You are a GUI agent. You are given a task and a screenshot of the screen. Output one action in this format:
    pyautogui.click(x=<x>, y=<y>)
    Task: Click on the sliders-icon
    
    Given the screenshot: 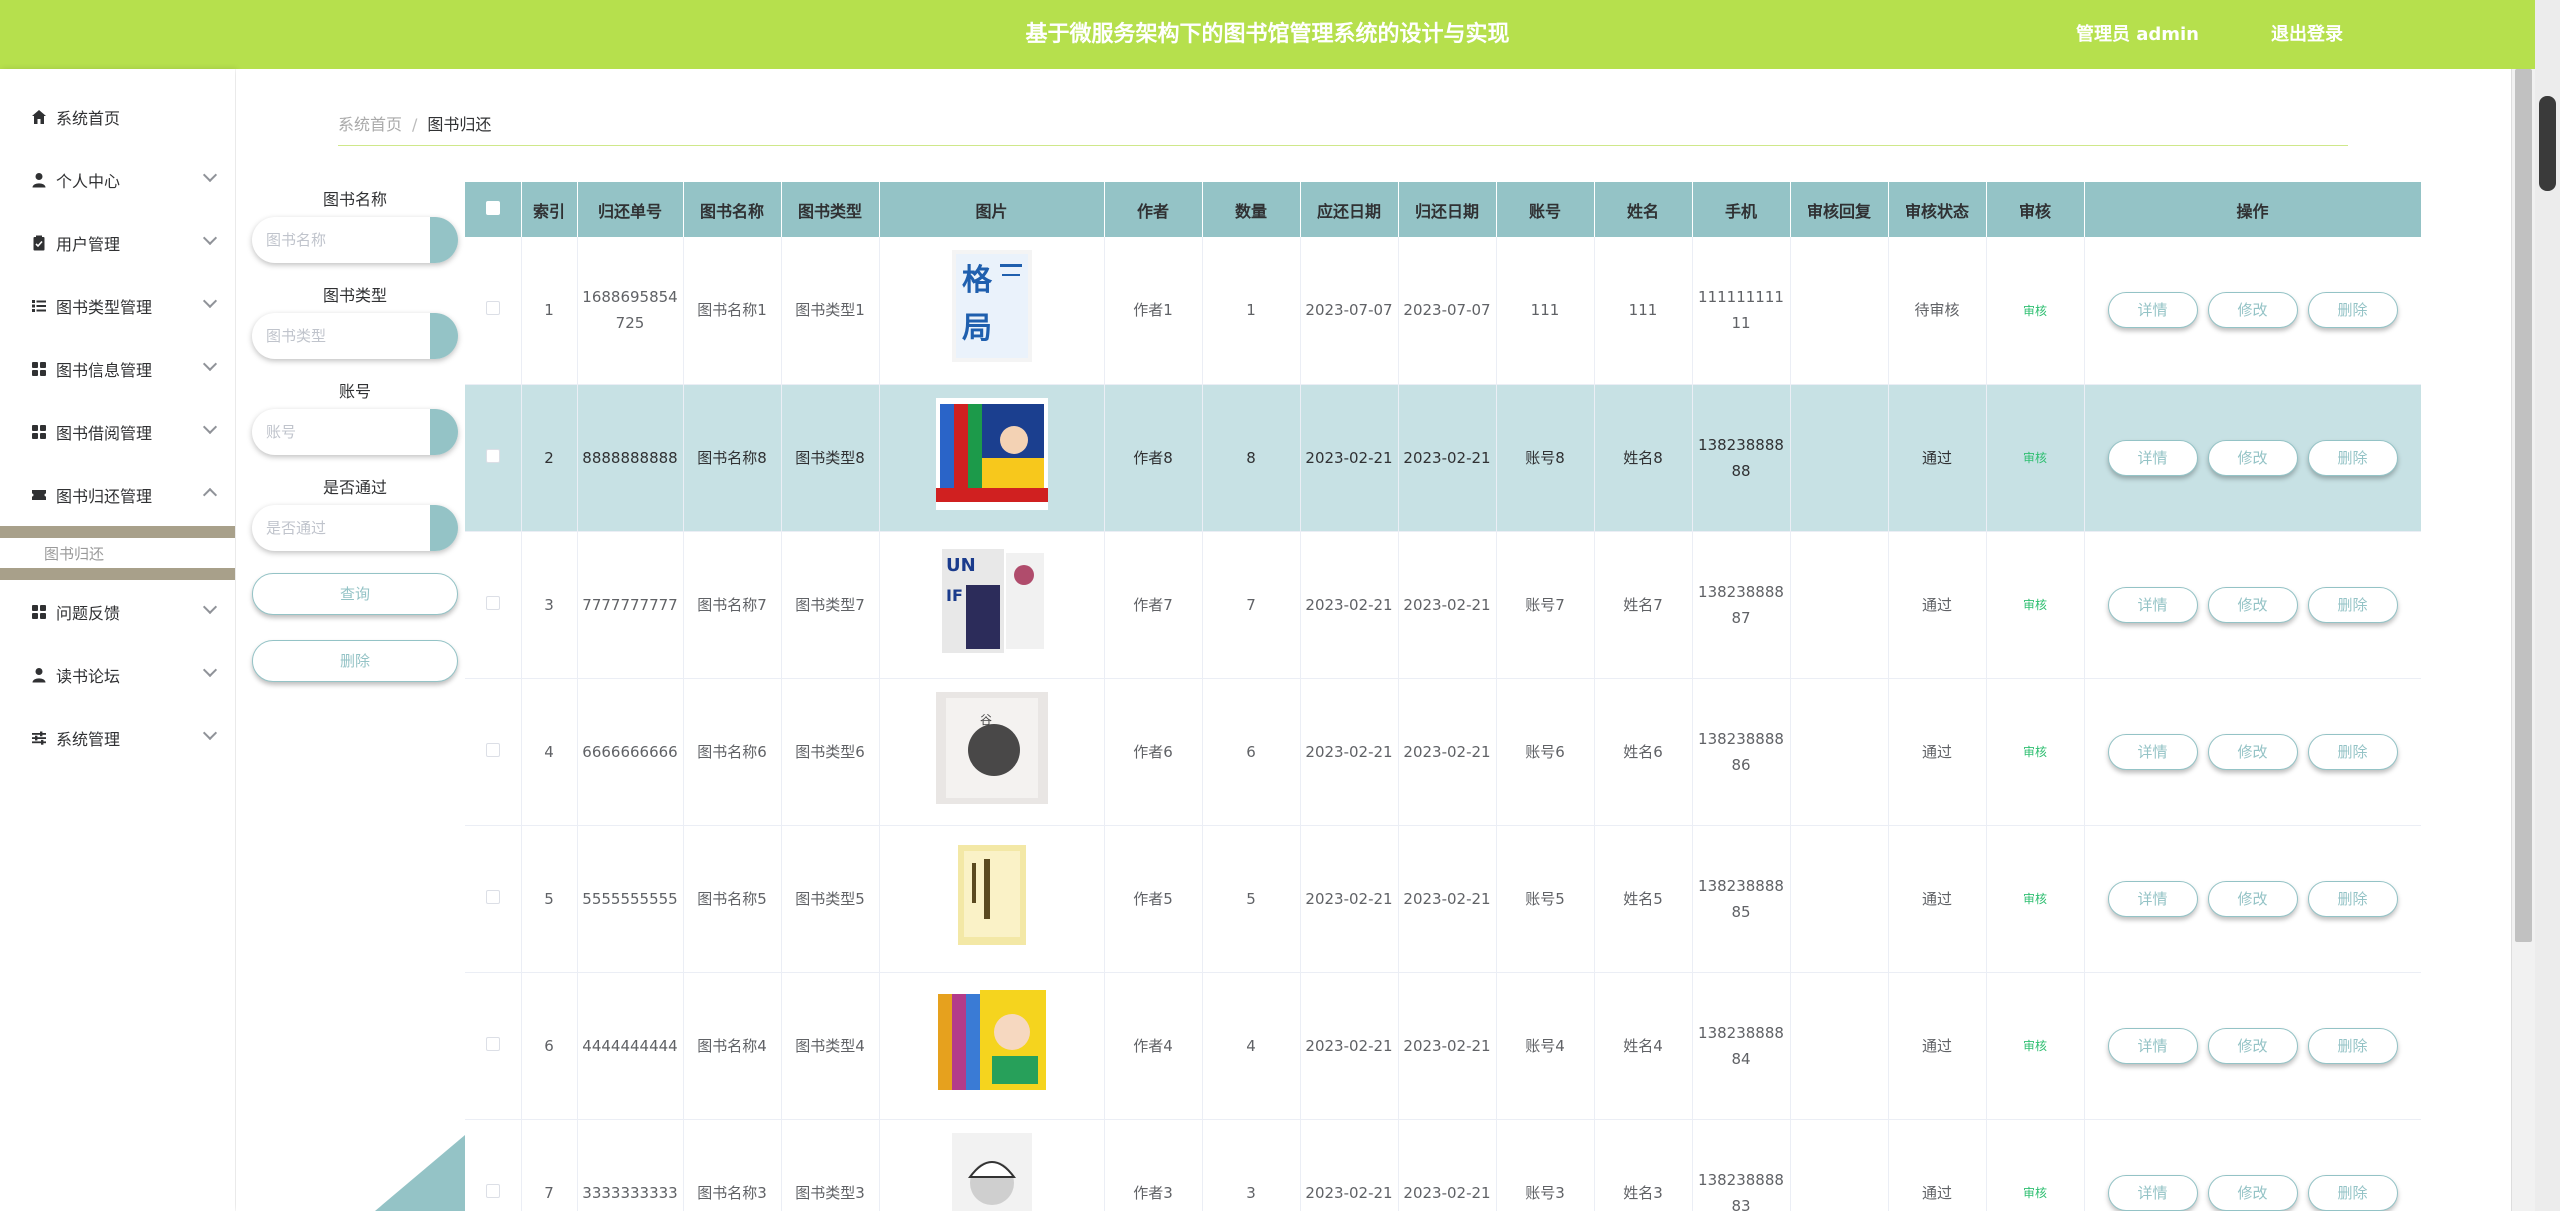 What is the action you would take?
    pyautogui.click(x=39, y=738)
    